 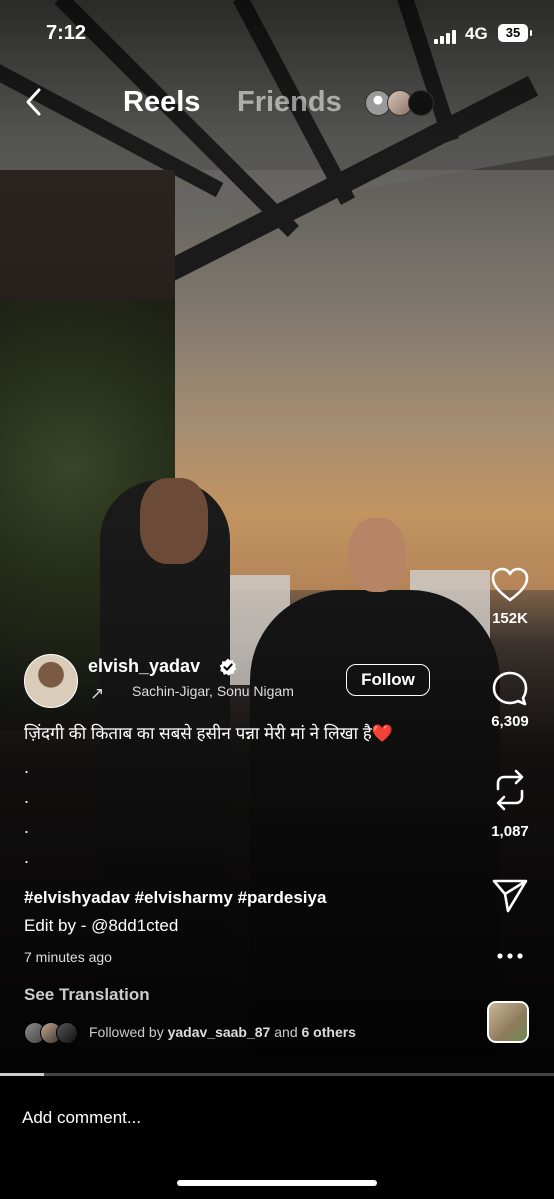 What do you see at coordinates (67, 1033) in the screenshot?
I see `follower-avatar` at bounding box center [67, 1033].